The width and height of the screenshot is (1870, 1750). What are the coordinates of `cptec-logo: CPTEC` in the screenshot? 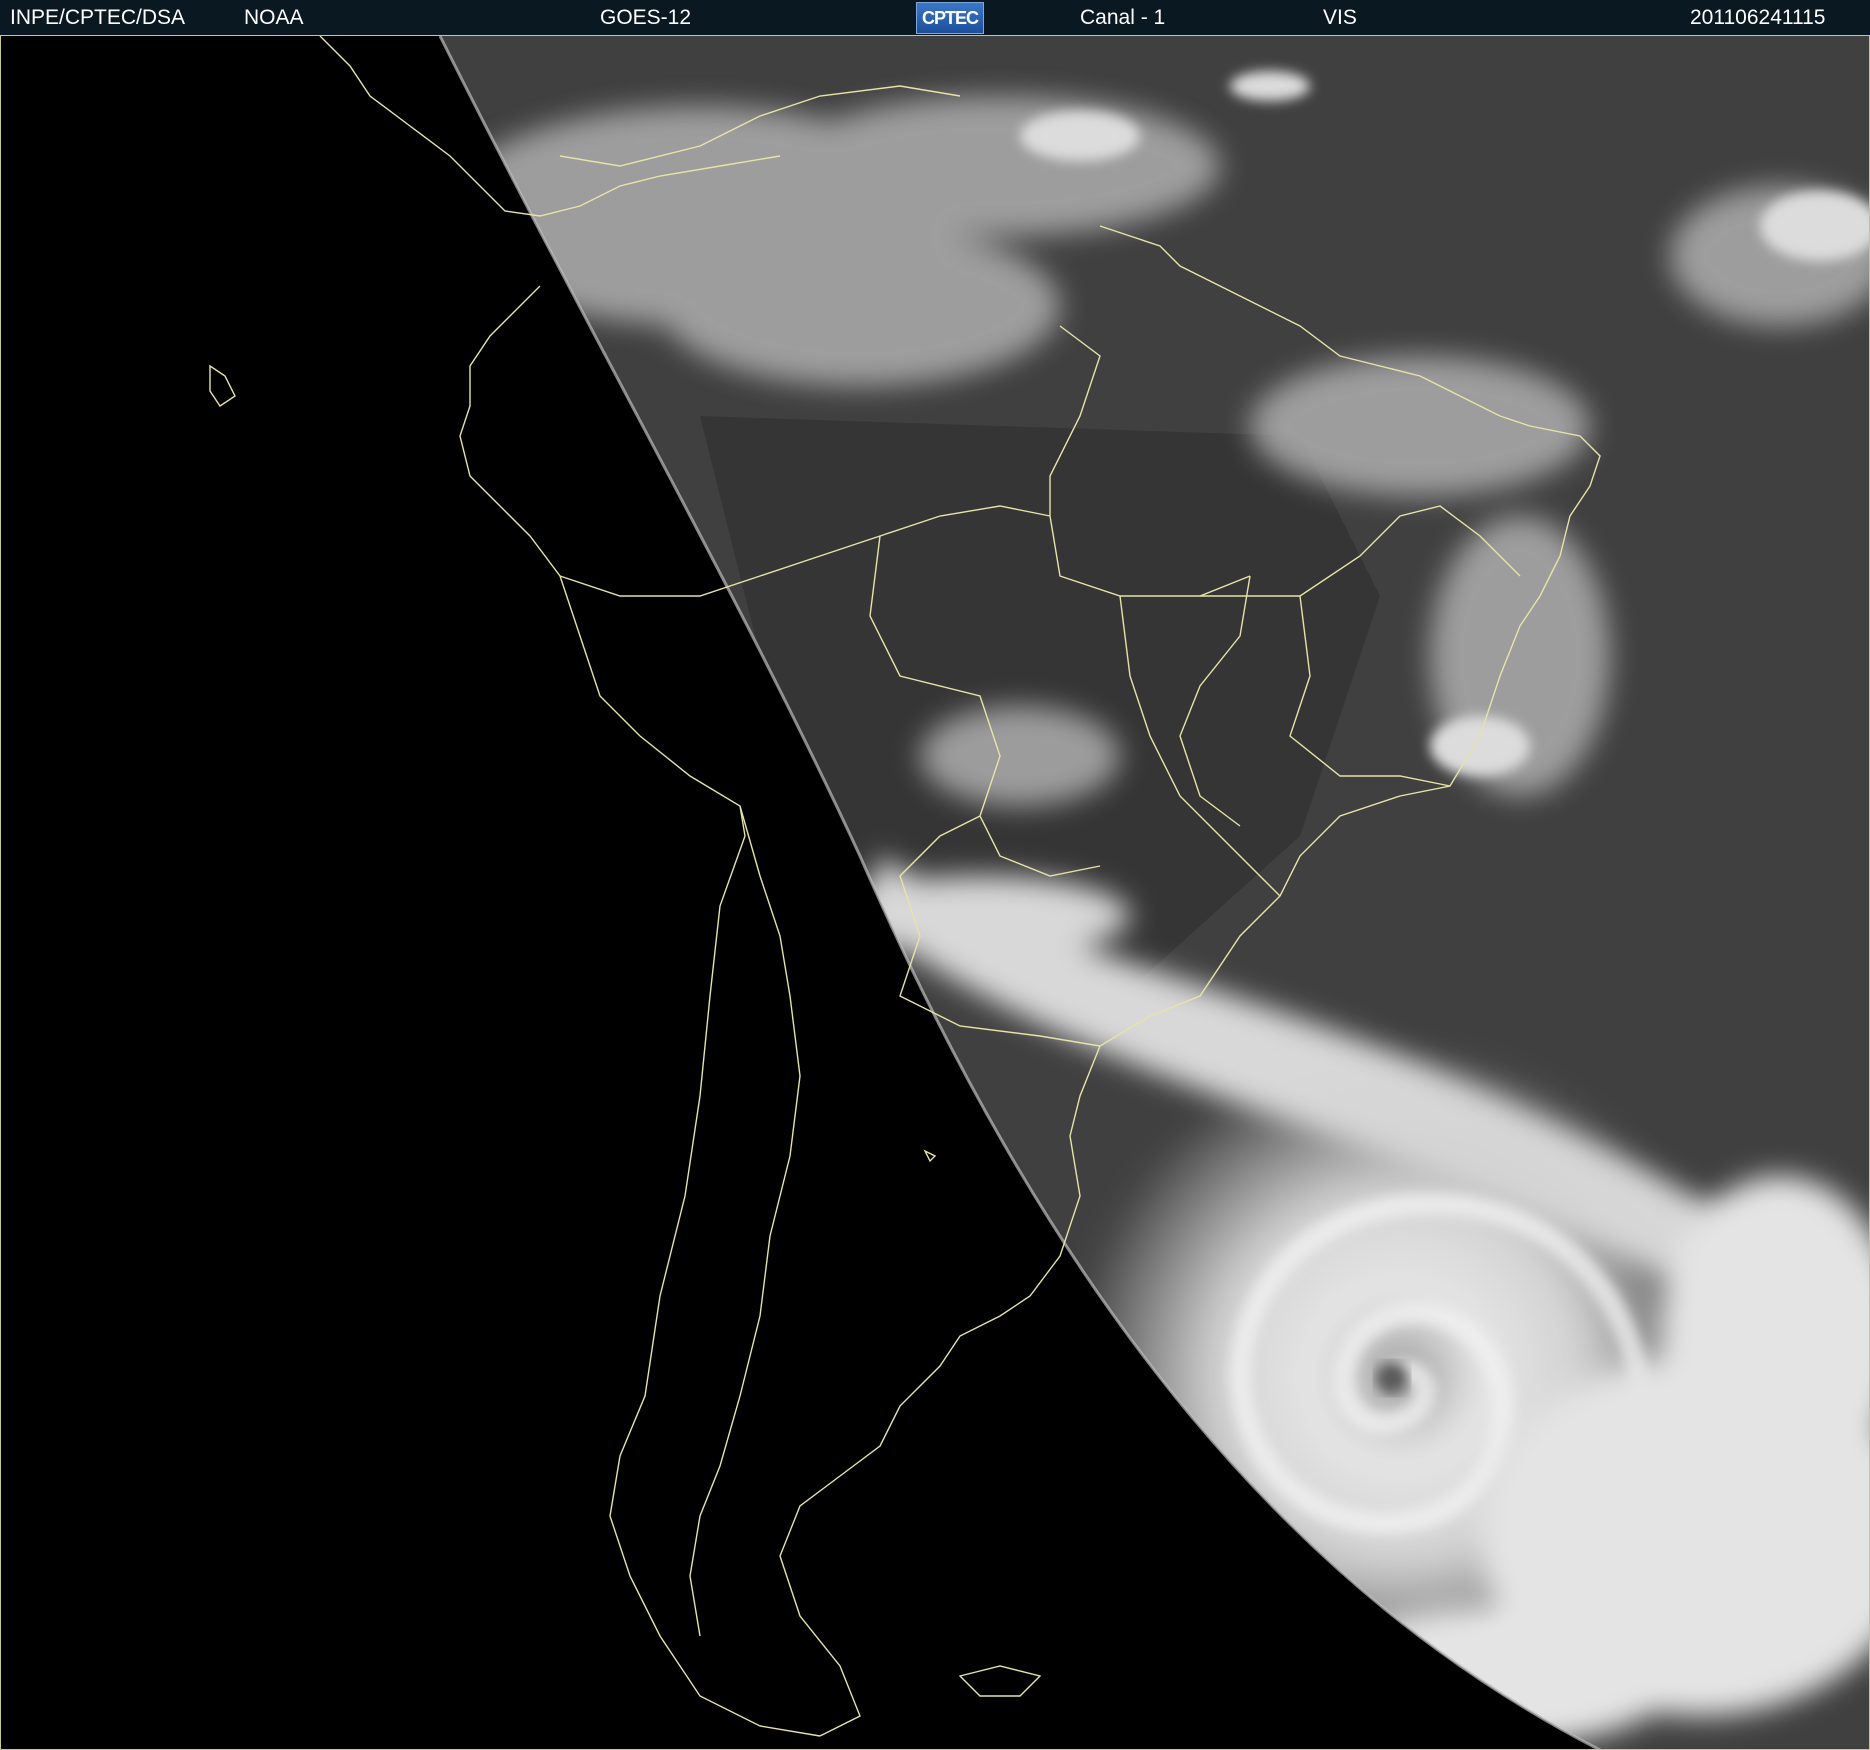 It's located at (950, 18).